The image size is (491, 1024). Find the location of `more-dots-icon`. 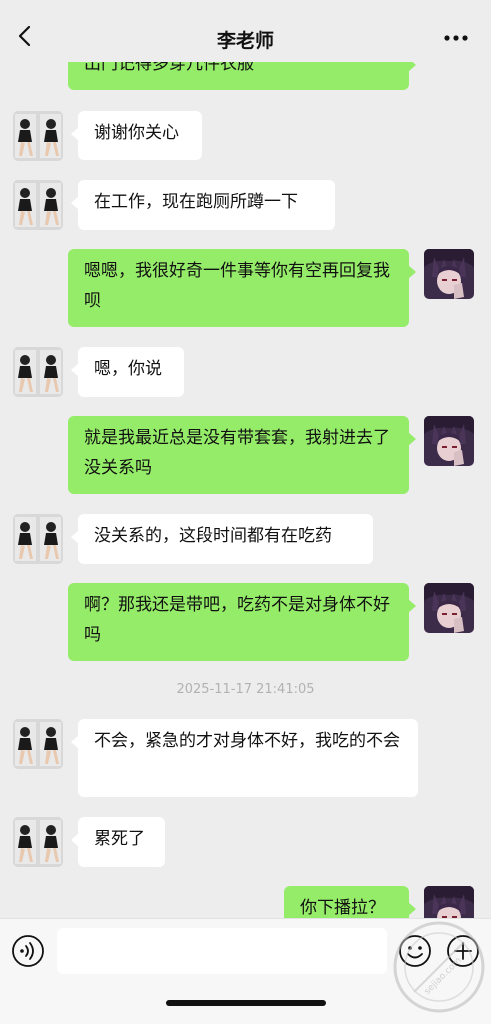

more-dots-icon is located at coordinates (456, 38).